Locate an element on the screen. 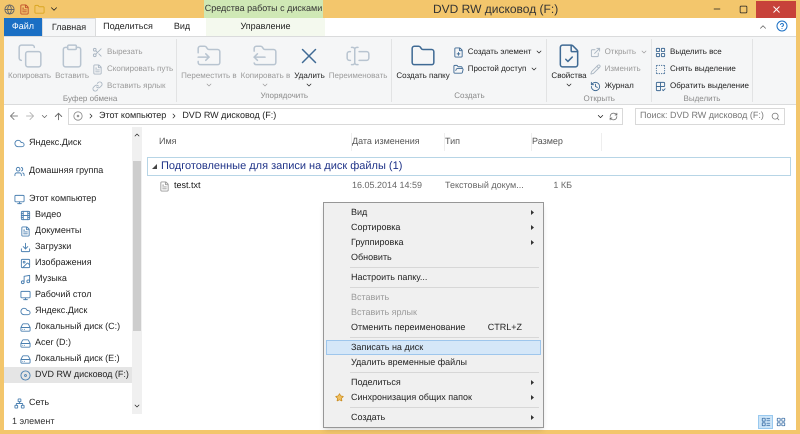 The image size is (800, 434). close-icon is located at coordinates (776, 9).